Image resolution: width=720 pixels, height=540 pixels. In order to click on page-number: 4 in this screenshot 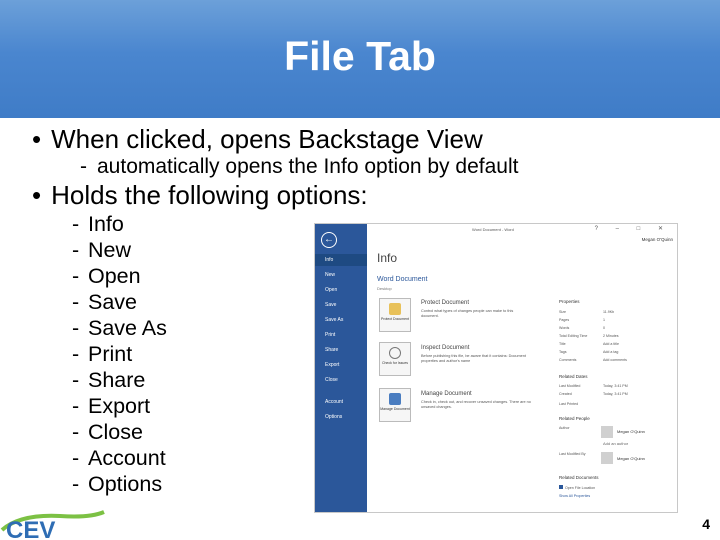, I will do `click(706, 524)`.